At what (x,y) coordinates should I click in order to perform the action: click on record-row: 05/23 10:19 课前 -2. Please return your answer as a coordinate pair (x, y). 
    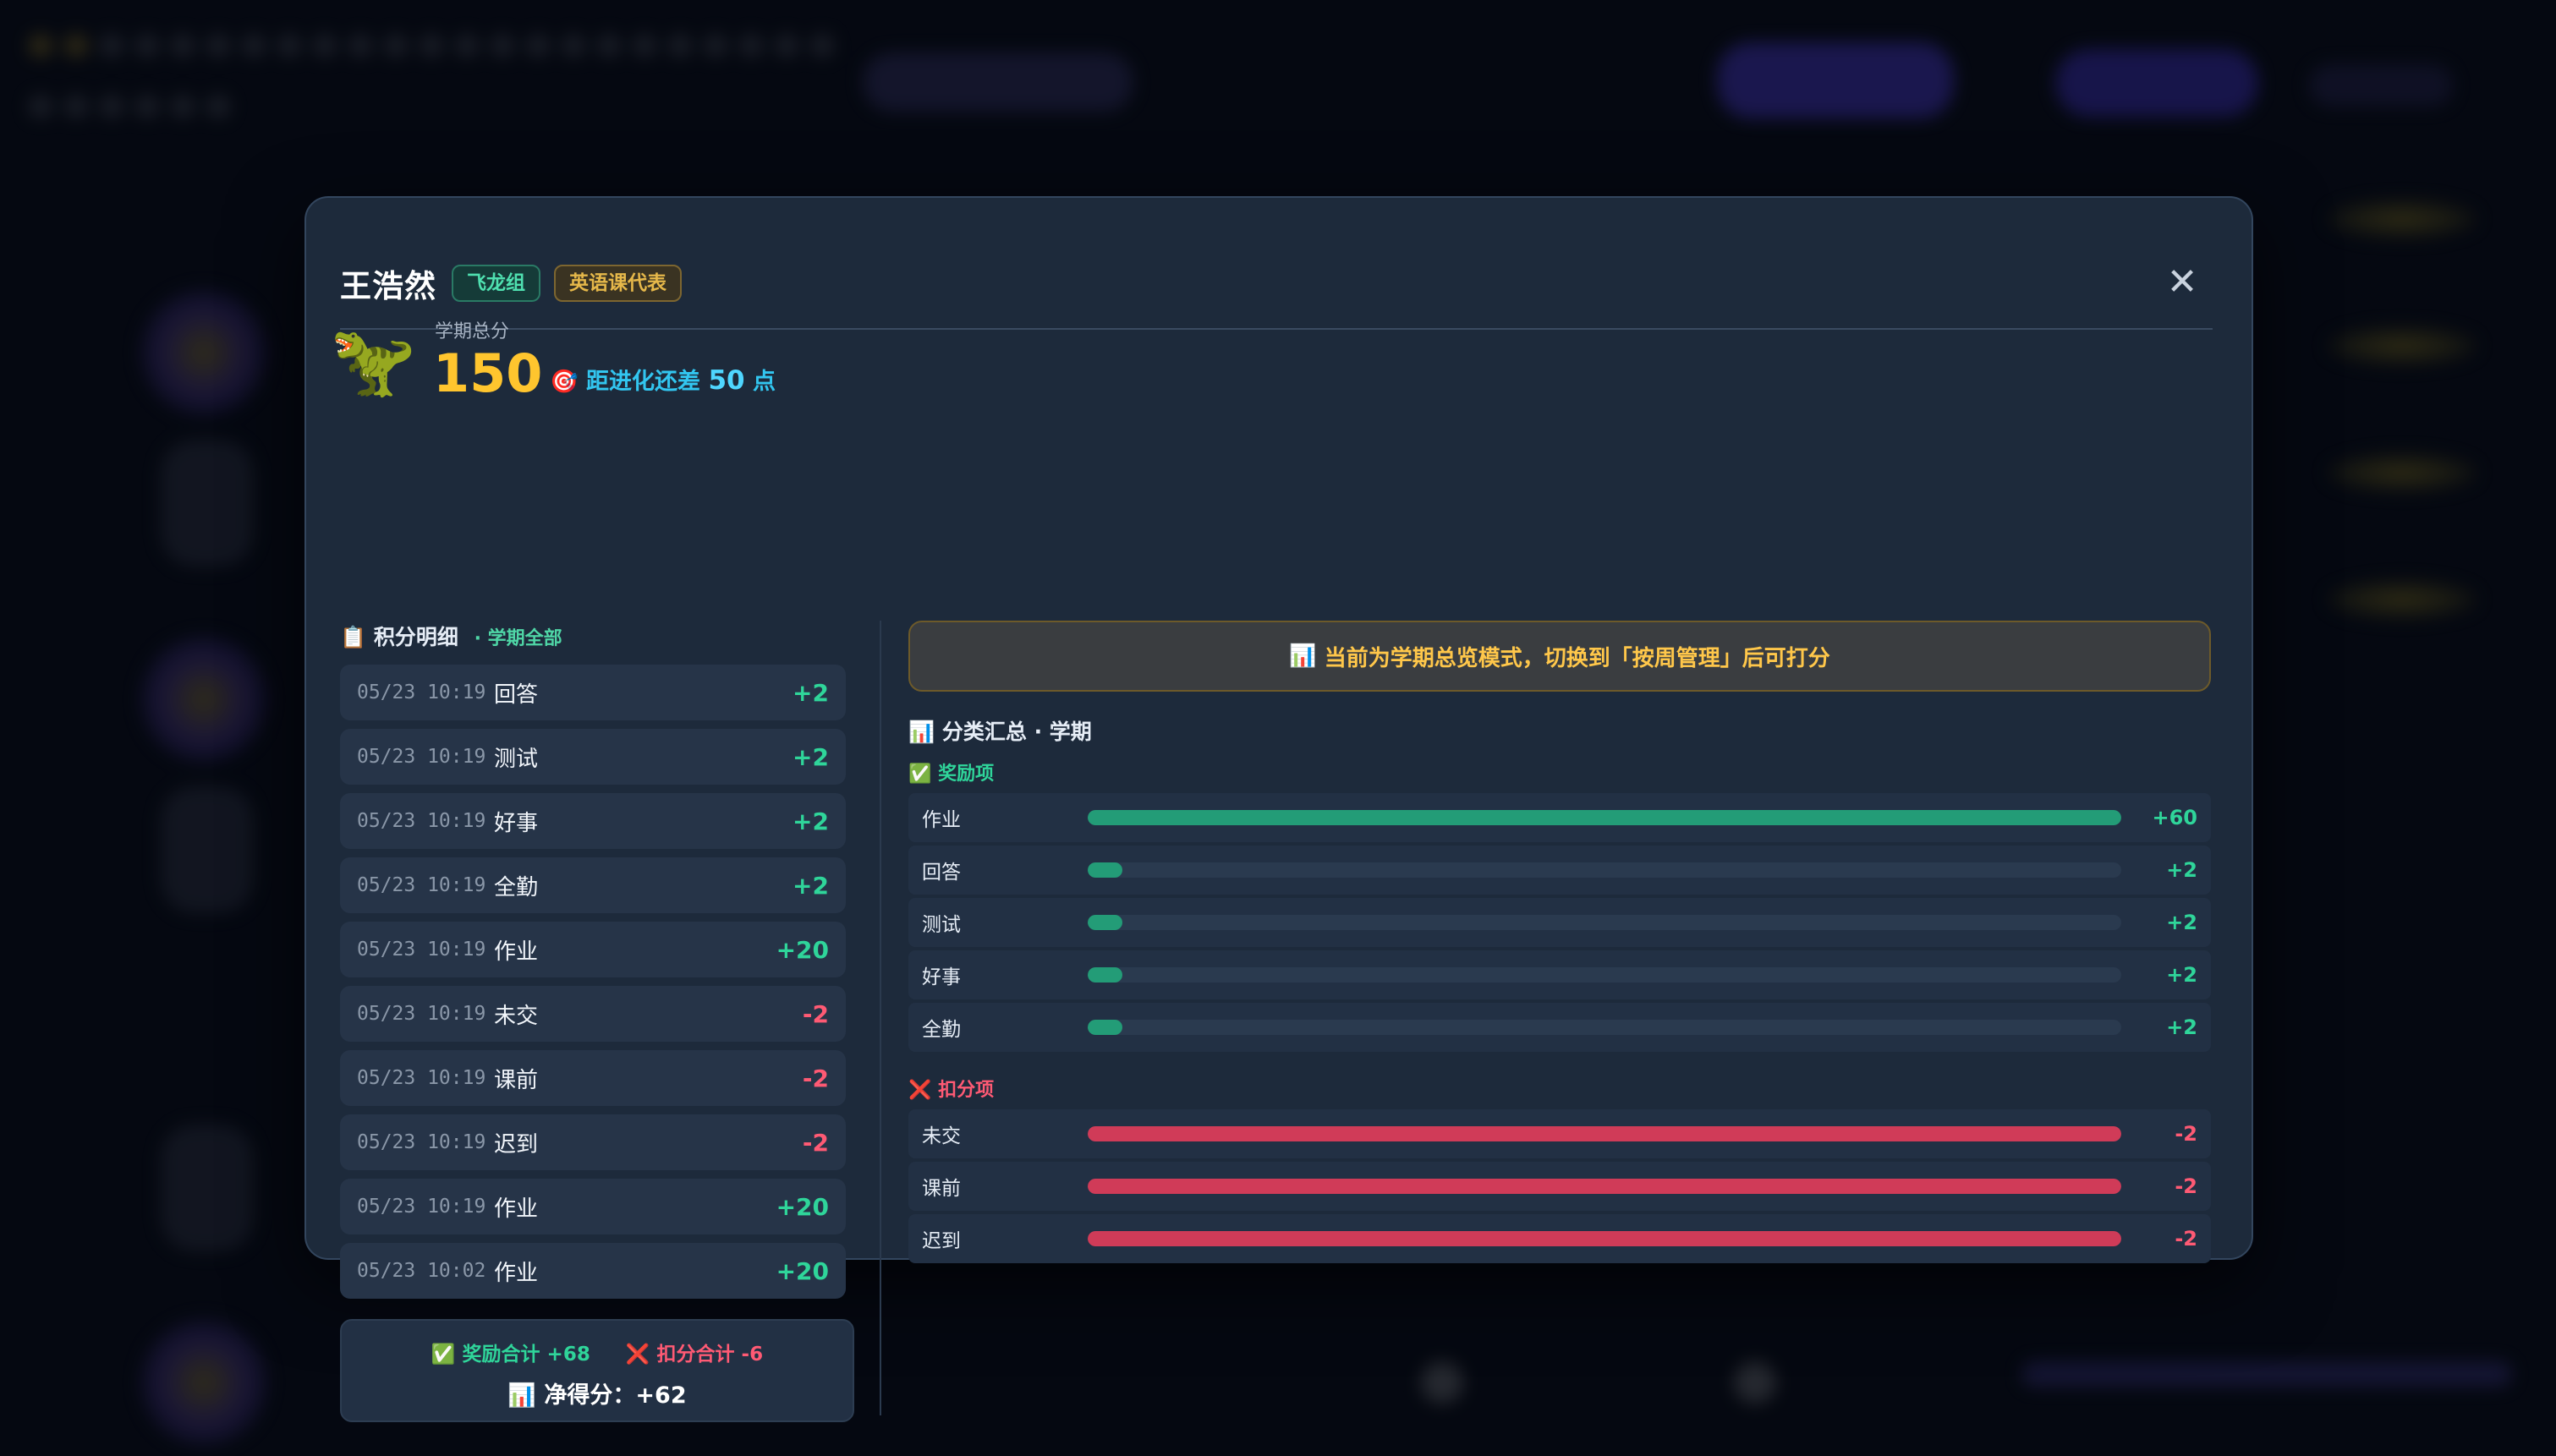
    Looking at the image, I should click on (593, 1078).